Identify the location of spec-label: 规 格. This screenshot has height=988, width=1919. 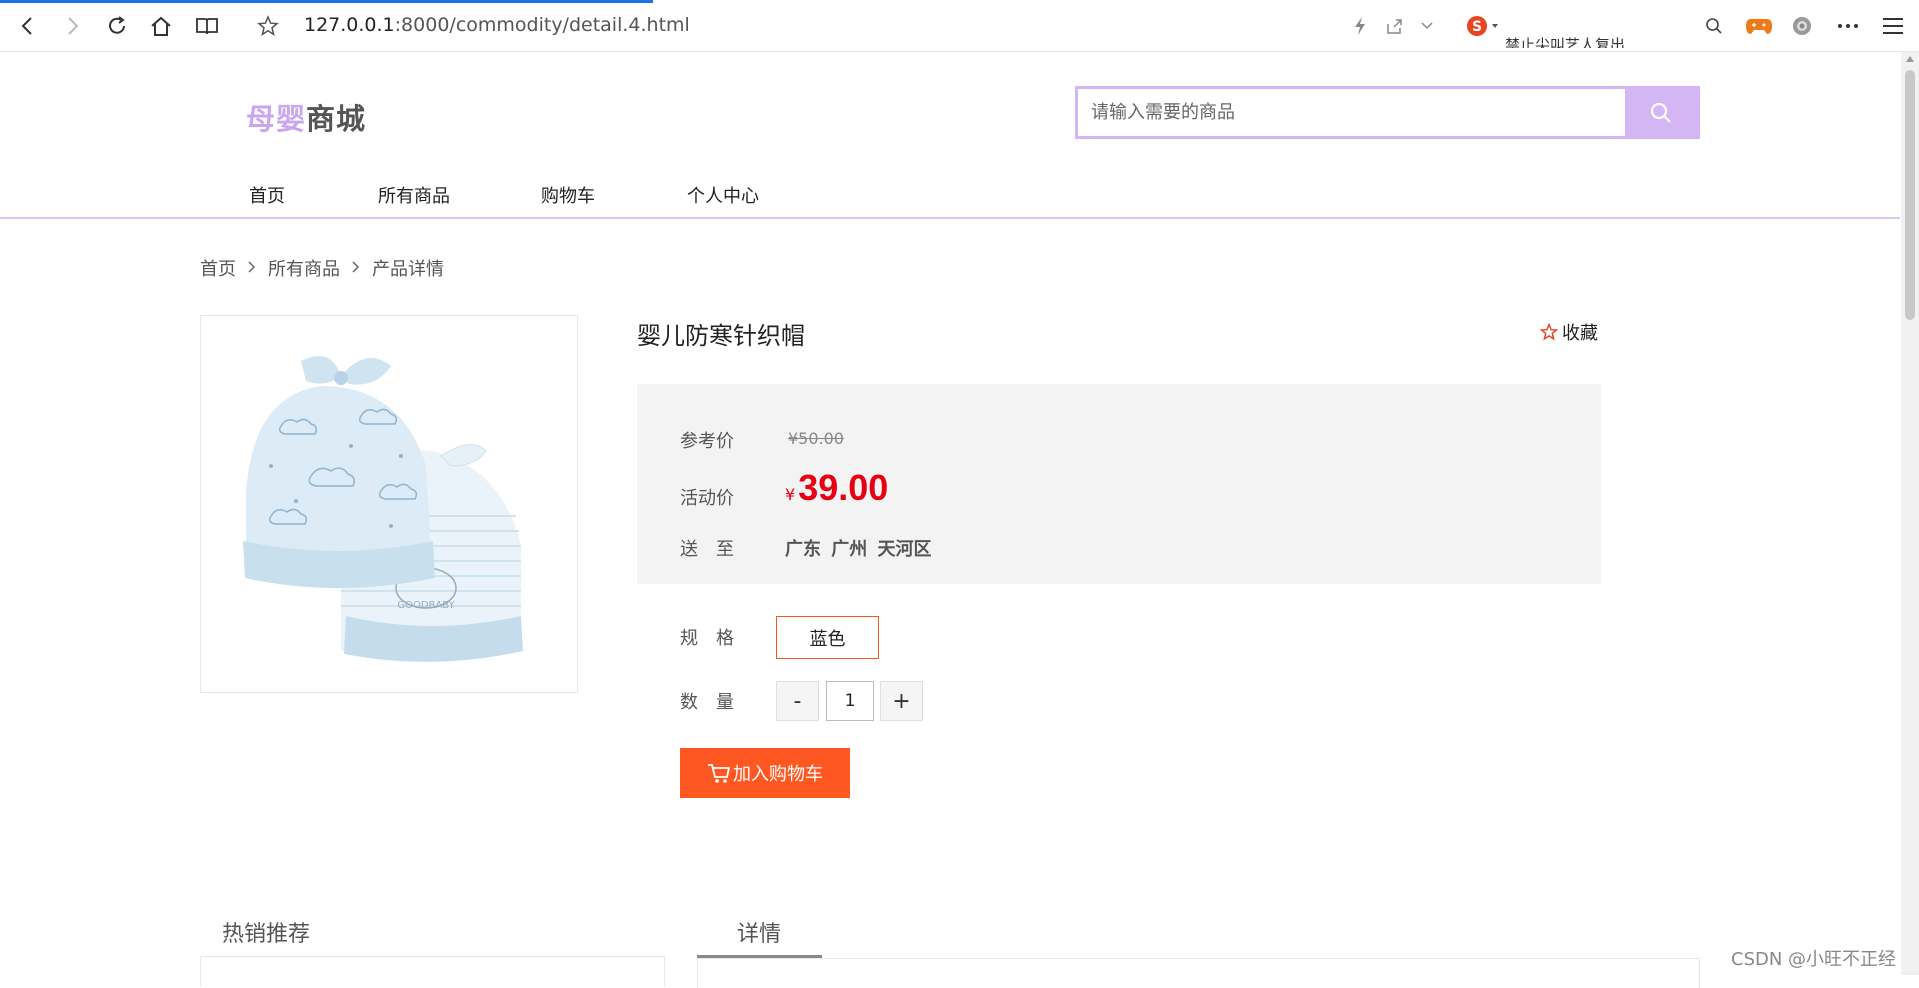
(707, 638).